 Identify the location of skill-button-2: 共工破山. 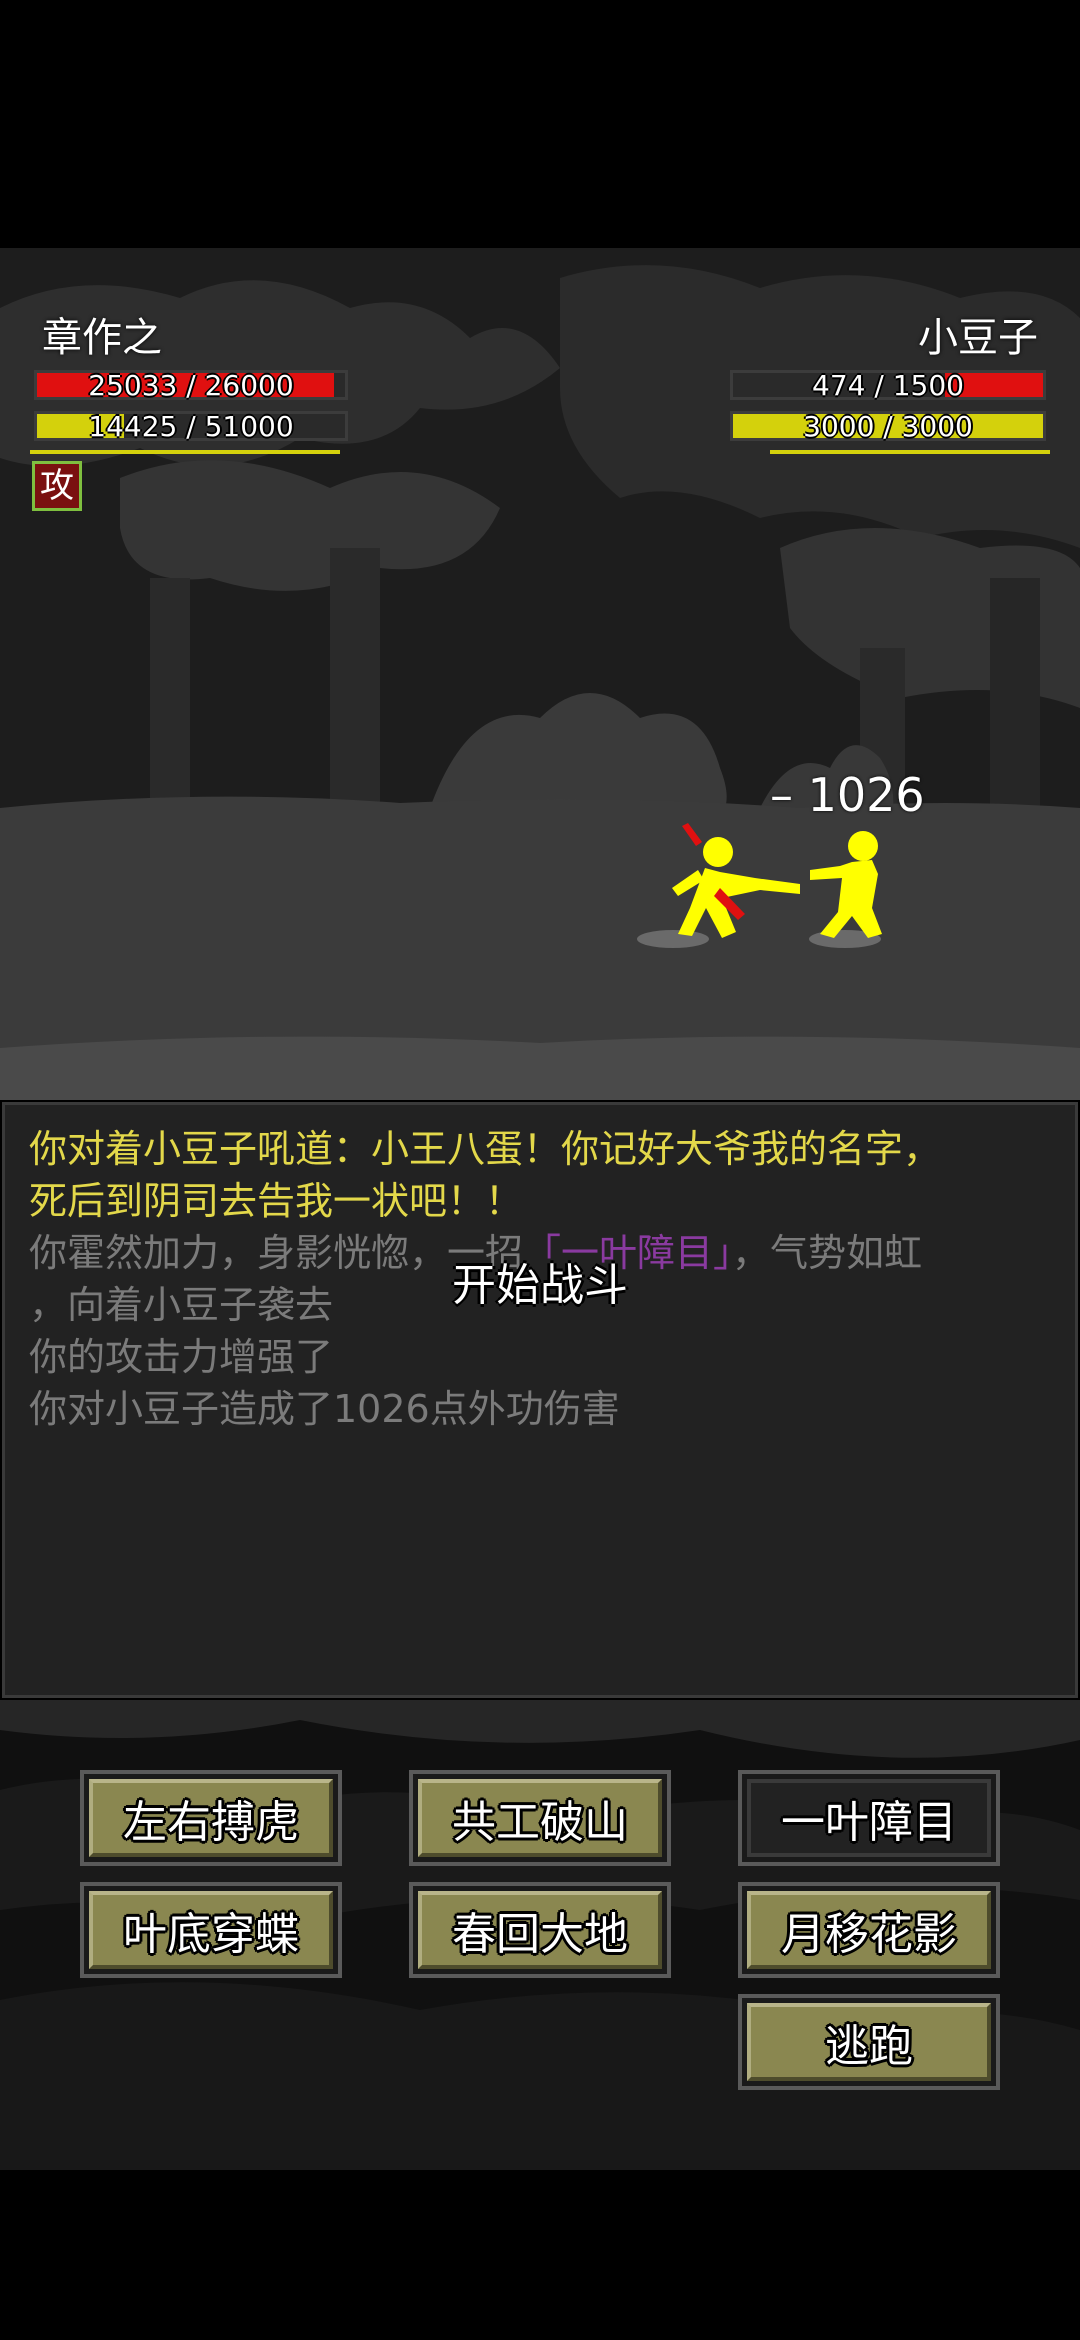
(540, 1818).